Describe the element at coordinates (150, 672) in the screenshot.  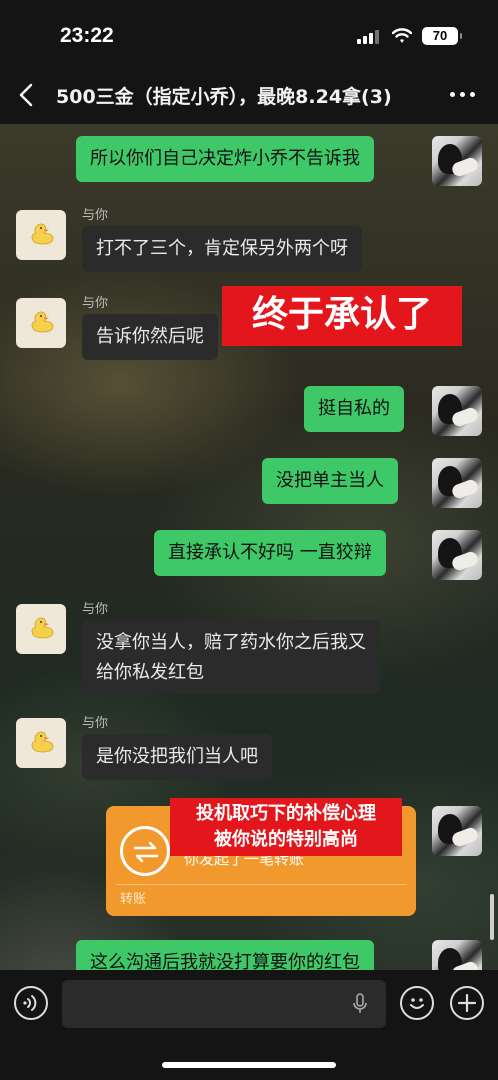
I see `message-text-line: 给你私发红包` at that location.